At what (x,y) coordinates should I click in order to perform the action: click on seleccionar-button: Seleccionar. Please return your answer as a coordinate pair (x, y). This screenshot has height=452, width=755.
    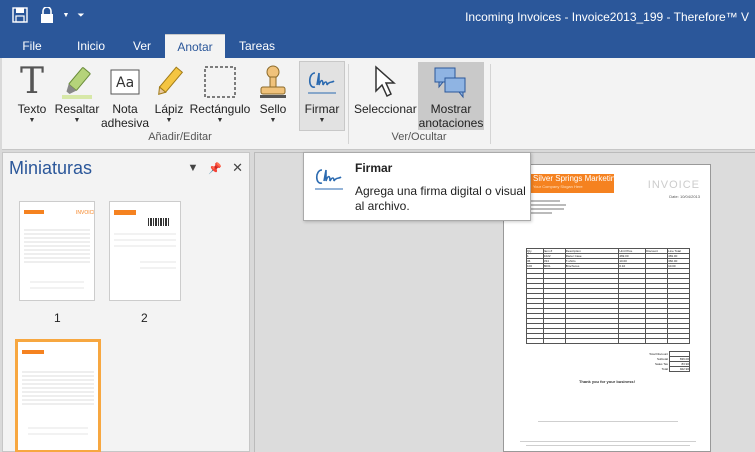
    Looking at the image, I should click on (385, 96).